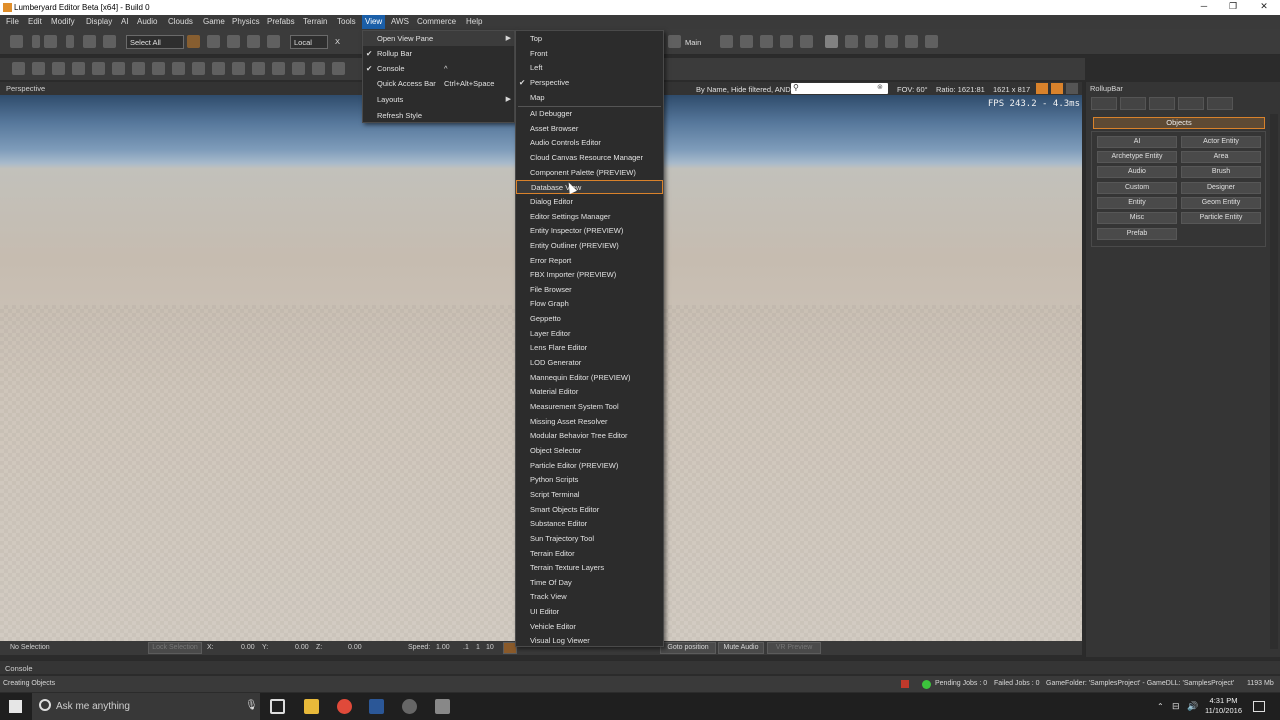 This screenshot has width=1280, height=720. Describe the element at coordinates (1137, 188) in the screenshot. I see `object-custom-button: Custom` at that location.